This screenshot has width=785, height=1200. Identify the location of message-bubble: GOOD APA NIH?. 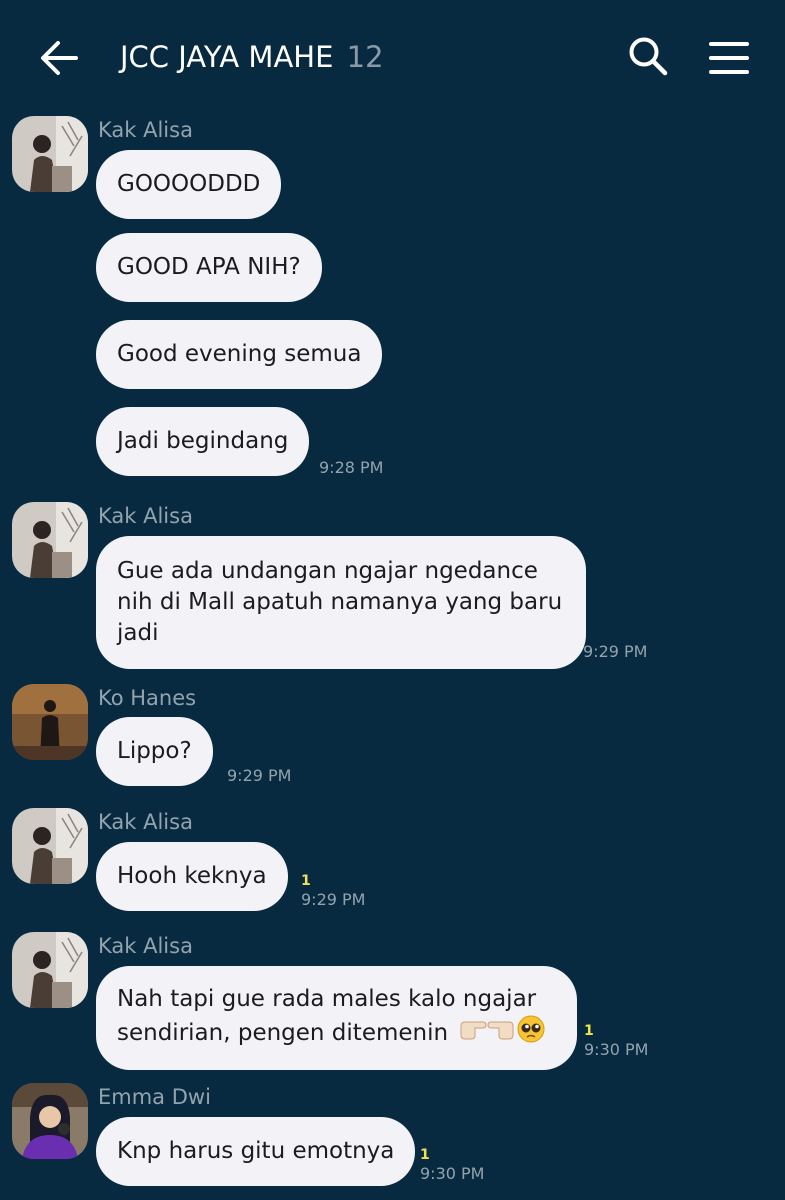
(209, 267).